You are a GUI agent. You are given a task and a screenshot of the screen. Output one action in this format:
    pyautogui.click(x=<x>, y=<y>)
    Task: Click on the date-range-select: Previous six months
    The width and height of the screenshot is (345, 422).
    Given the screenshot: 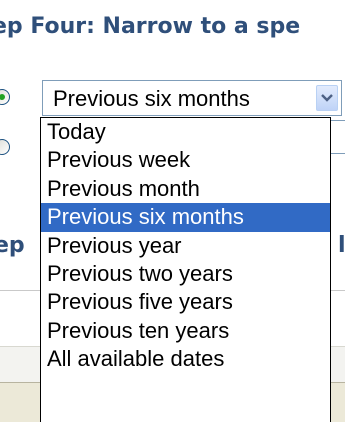 What is the action you would take?
    pyautogui.click(x=192, y=98)
    